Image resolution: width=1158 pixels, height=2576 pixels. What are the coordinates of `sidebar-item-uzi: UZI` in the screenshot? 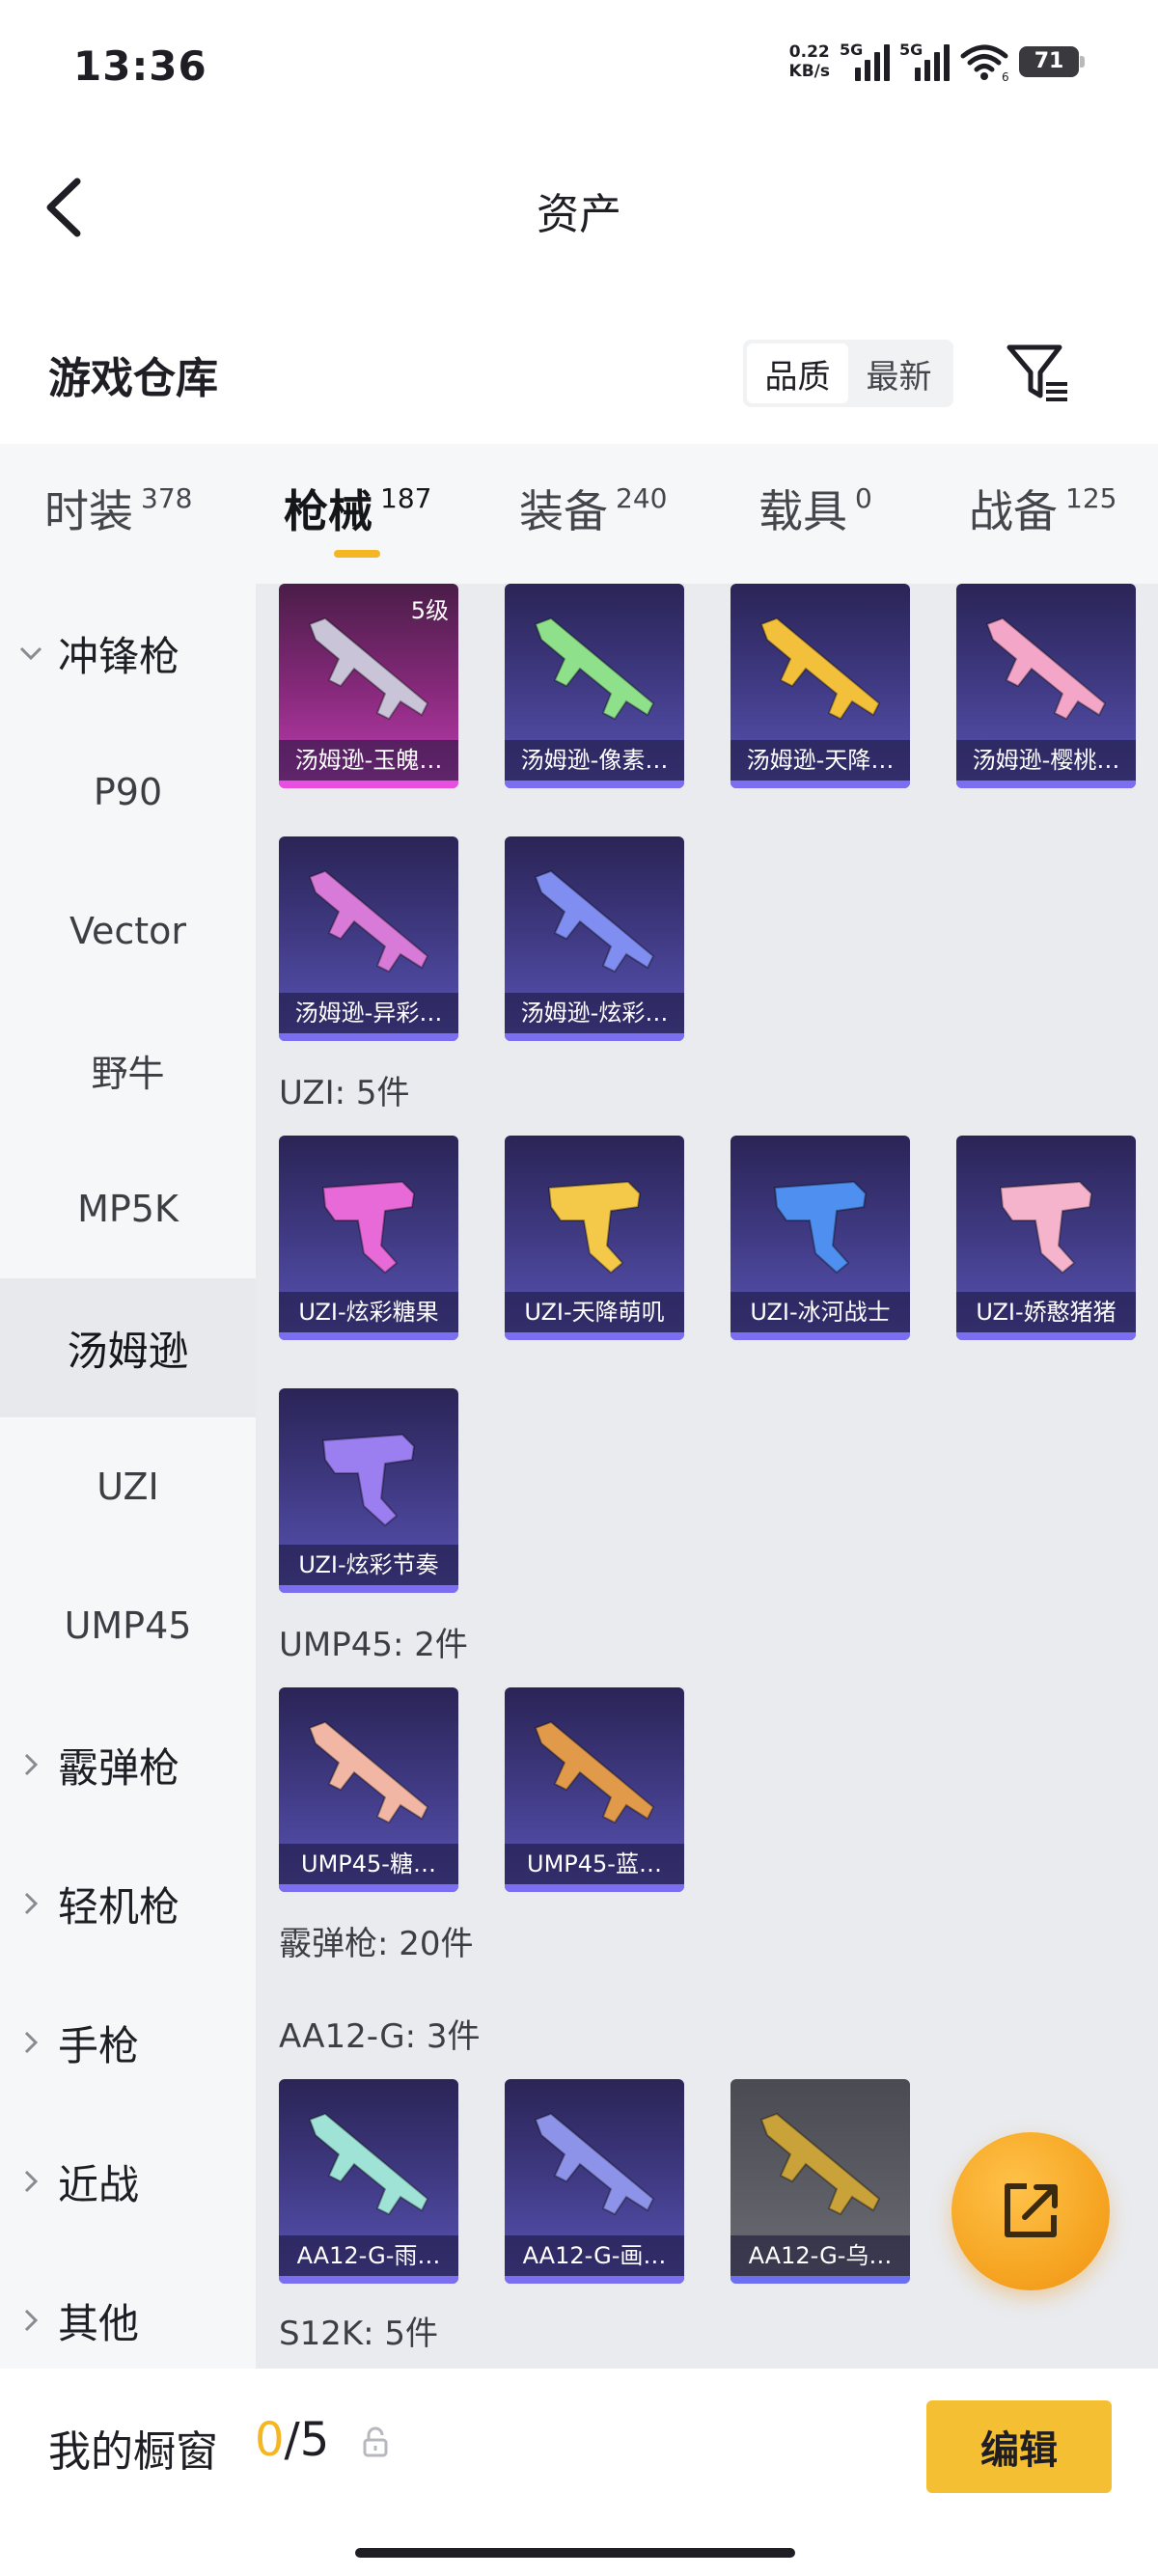 It's located at (128, 1486).